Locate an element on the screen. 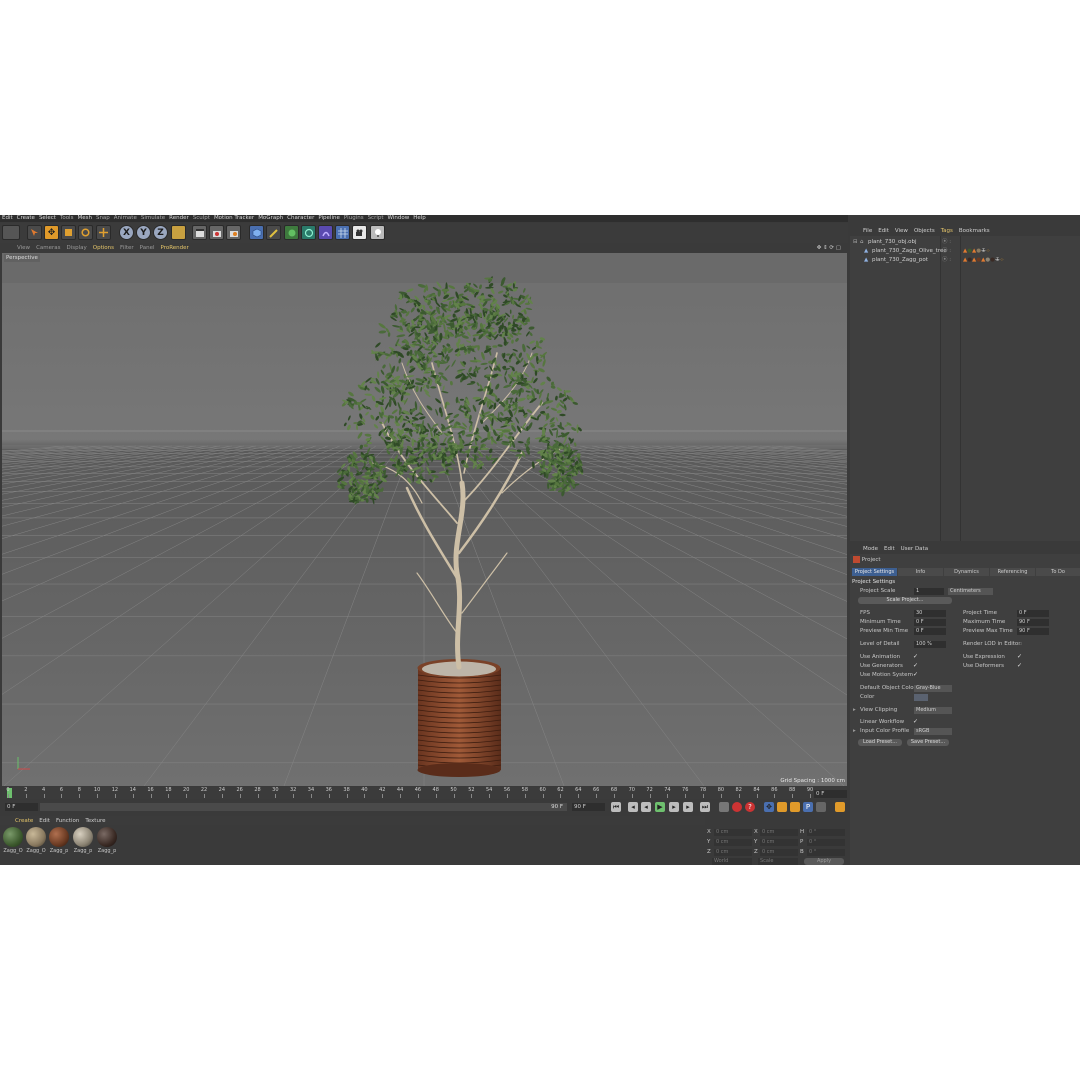 The width and height of the screenshot is (1080, 1080). fps-input: 30 is located at coordinates (930, 613).